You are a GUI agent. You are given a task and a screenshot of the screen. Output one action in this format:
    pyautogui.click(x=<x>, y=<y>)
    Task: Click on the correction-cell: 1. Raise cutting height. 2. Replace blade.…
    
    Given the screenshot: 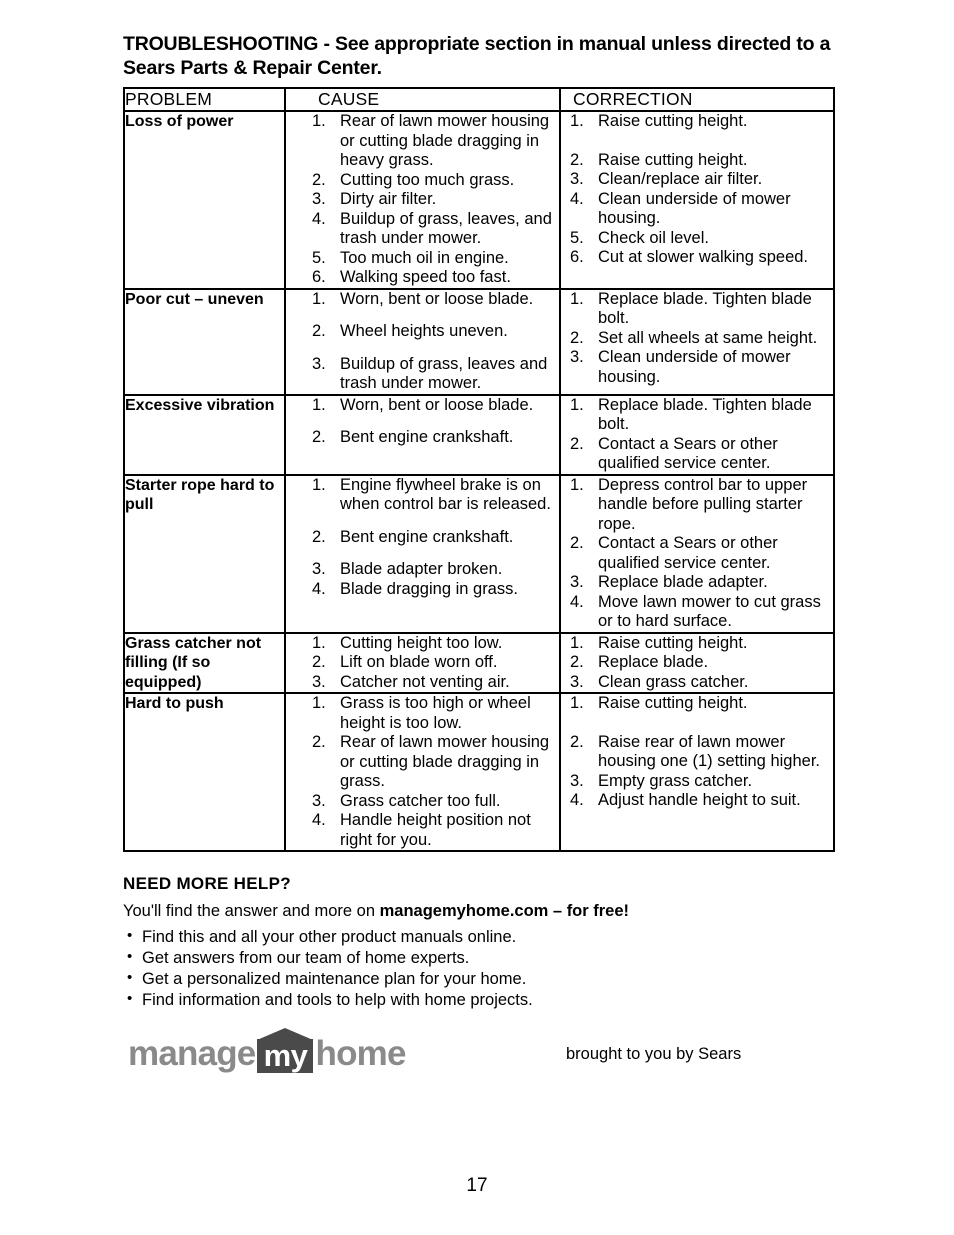 What is the action you would take?
    pyautogui.click(x=697, y=662)
    